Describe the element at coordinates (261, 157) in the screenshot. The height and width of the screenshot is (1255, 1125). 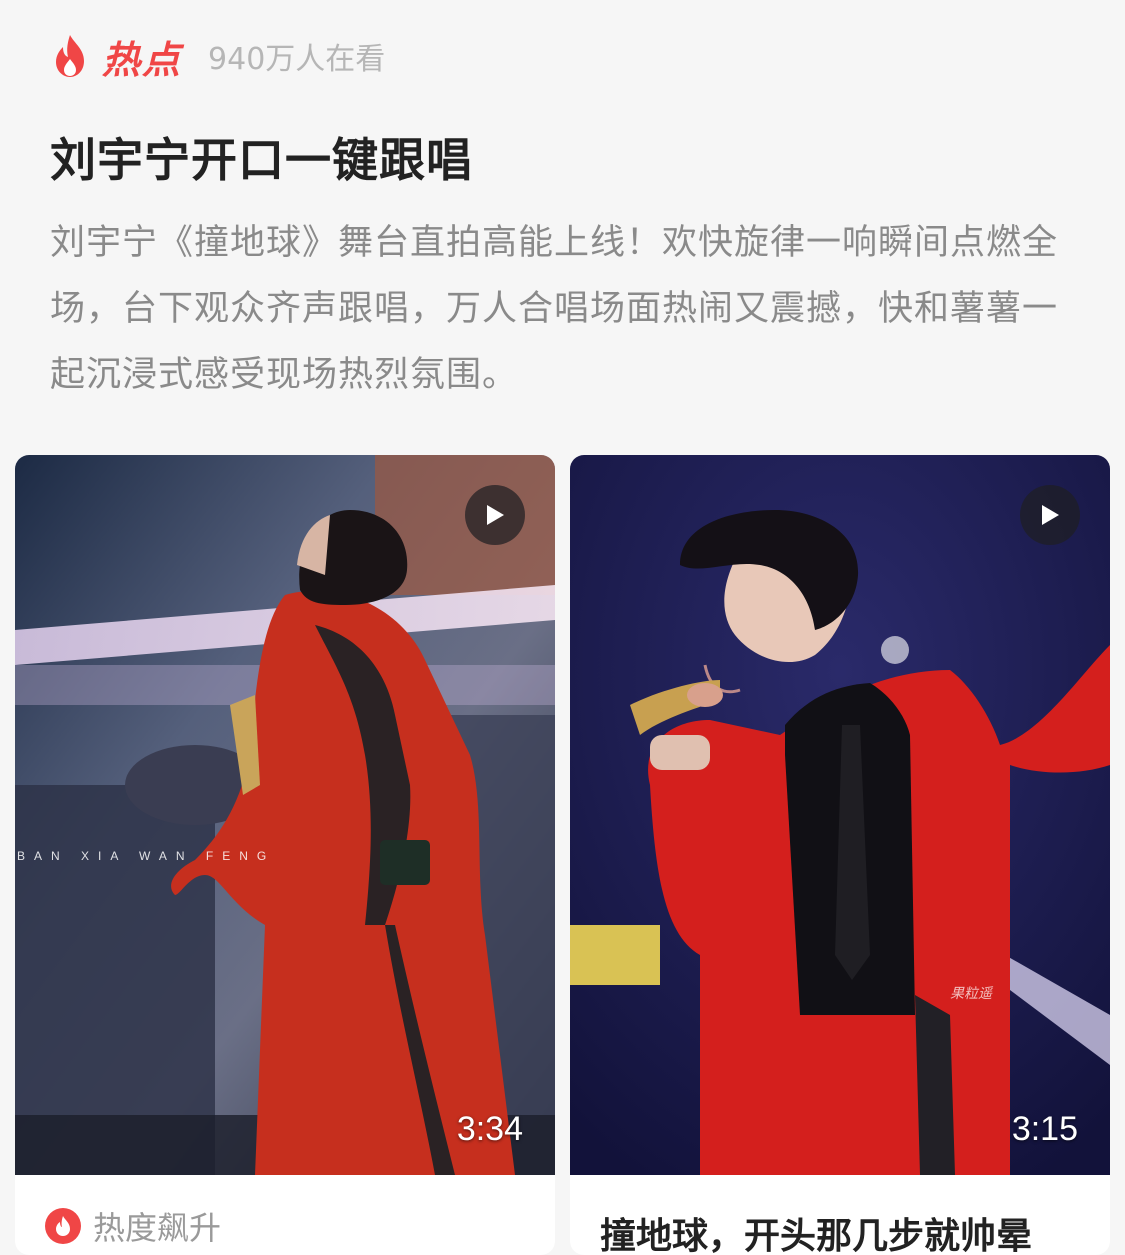
I see `topic-title: 刘宇宁开口一键跟唱` at that location.